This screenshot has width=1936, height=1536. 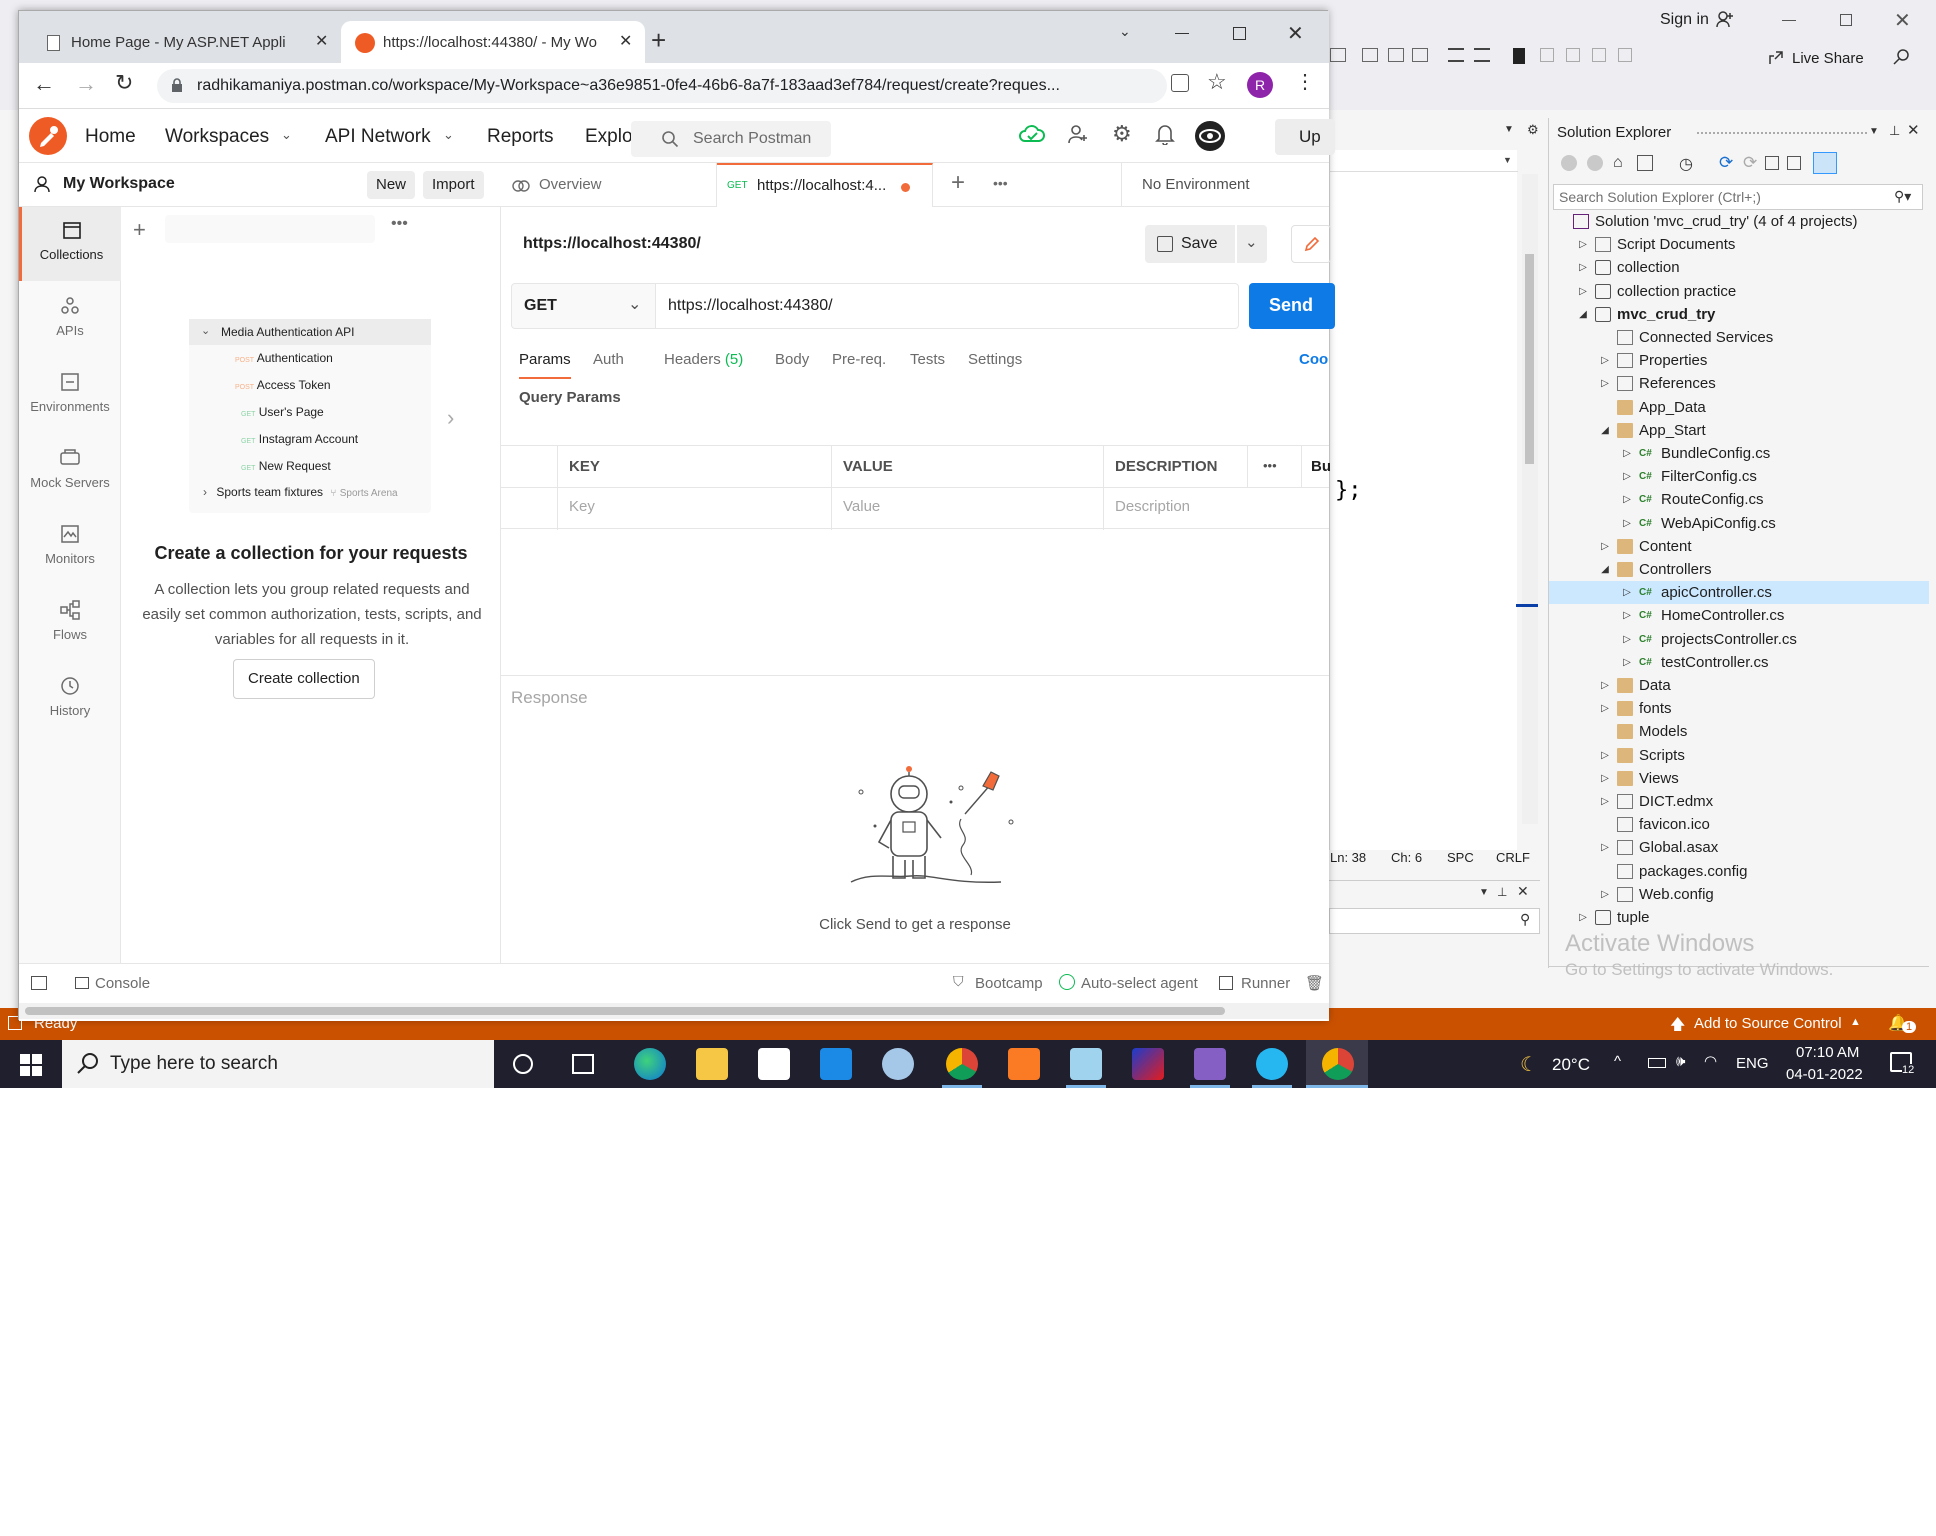 I want to click on bulk-edit-link: Bu, so click(x=1321, y=466).